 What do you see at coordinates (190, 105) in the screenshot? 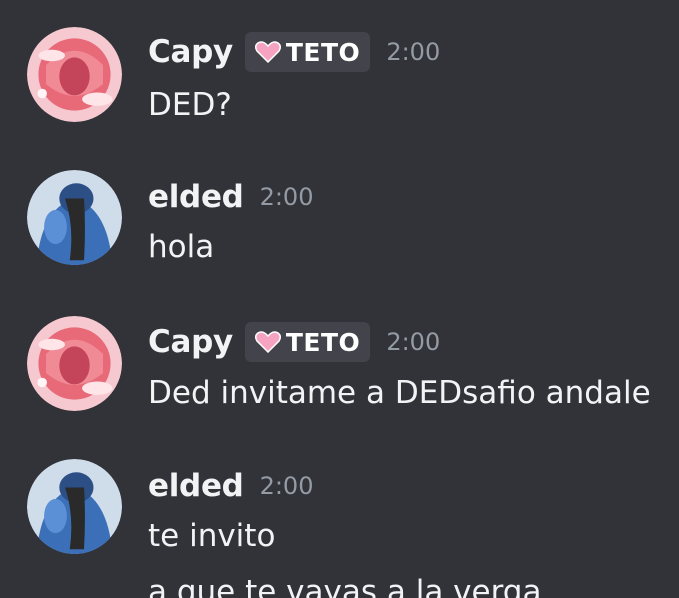
I see `message-text: DED?` at bounding box center [190, 105].